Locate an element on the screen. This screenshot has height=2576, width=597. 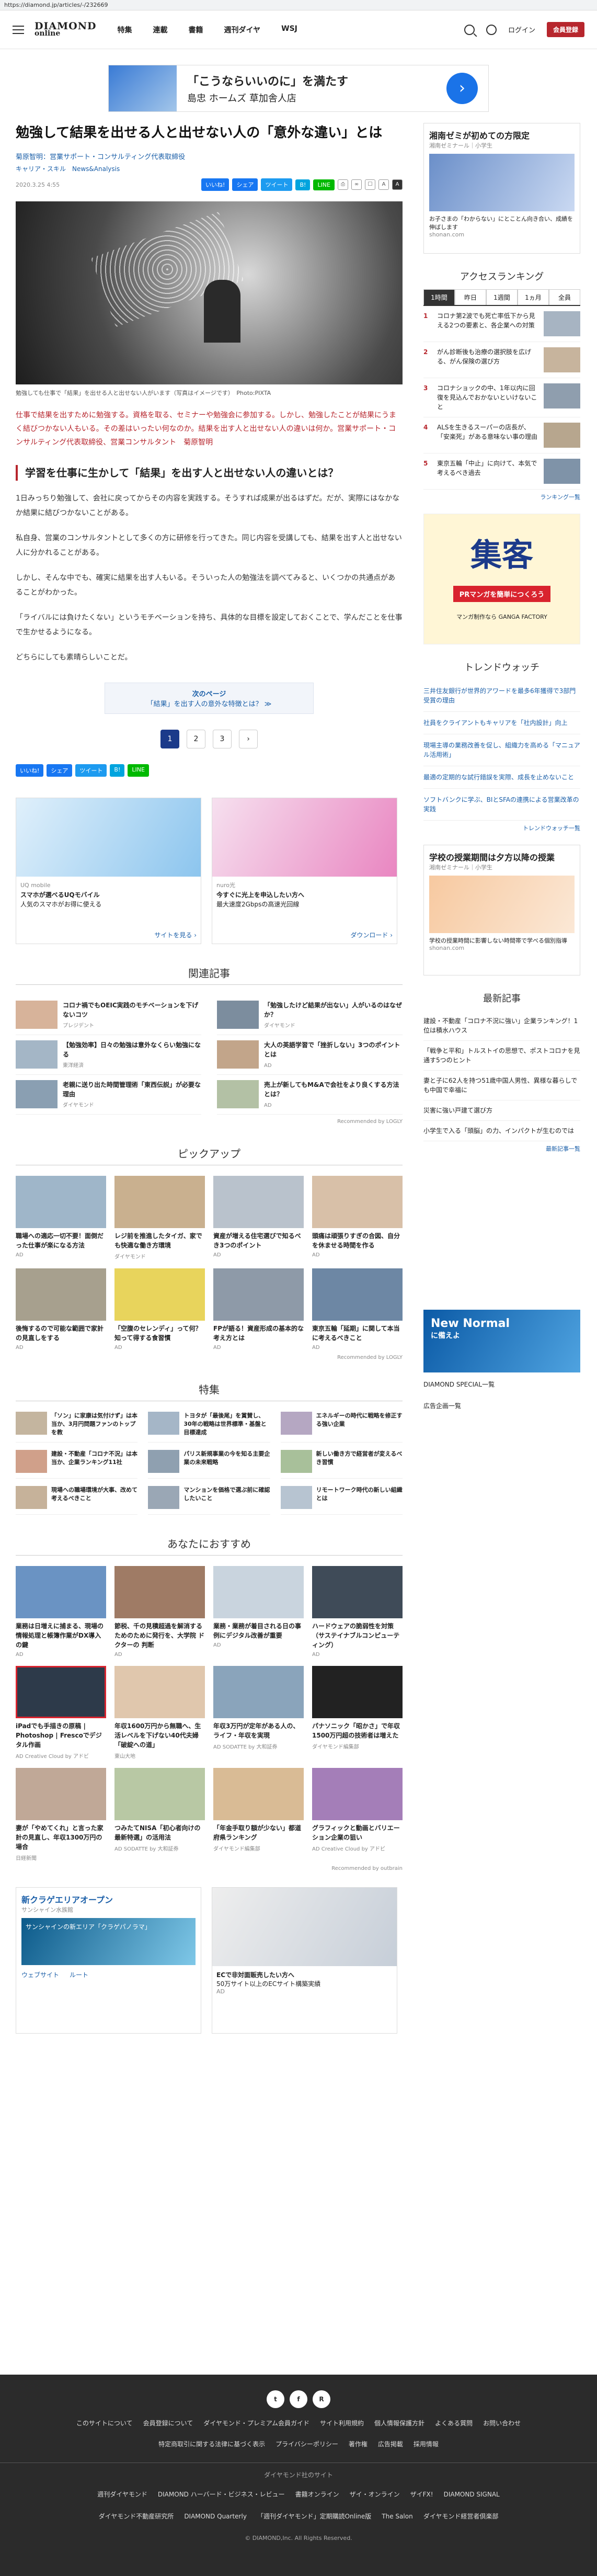
page-3: 3 is located at coordinates (222, 739).